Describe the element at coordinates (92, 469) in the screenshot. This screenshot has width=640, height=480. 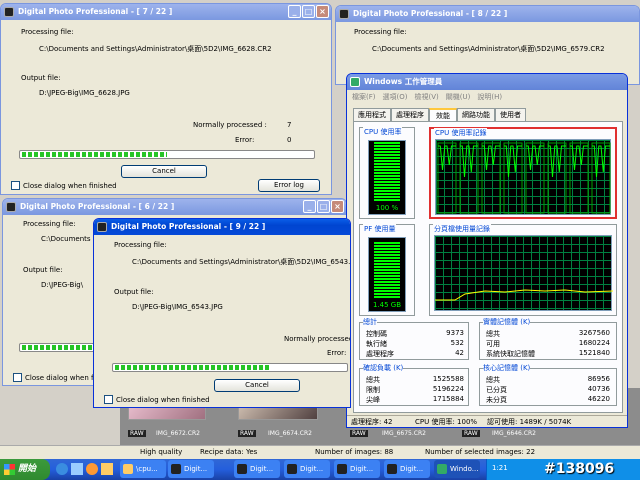
I see `media-icon` at that location.